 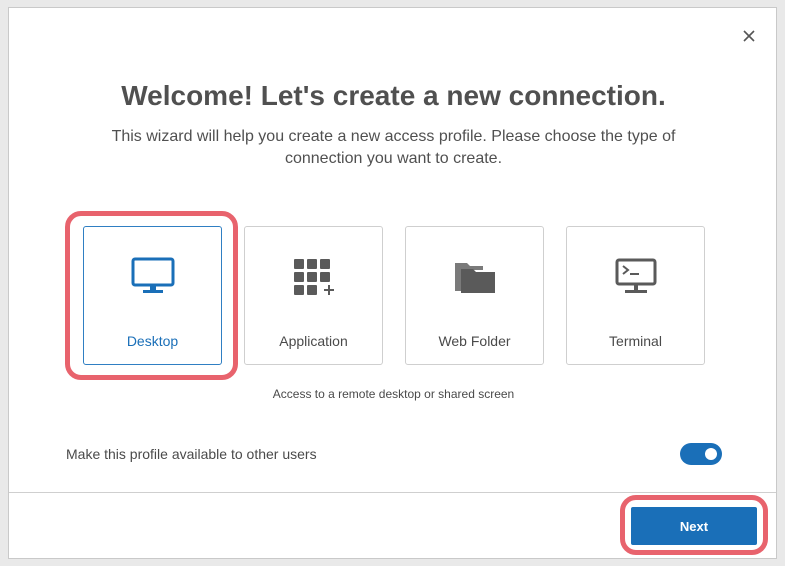 I want to click on app-grid-icon, so click(x=313, y=277).